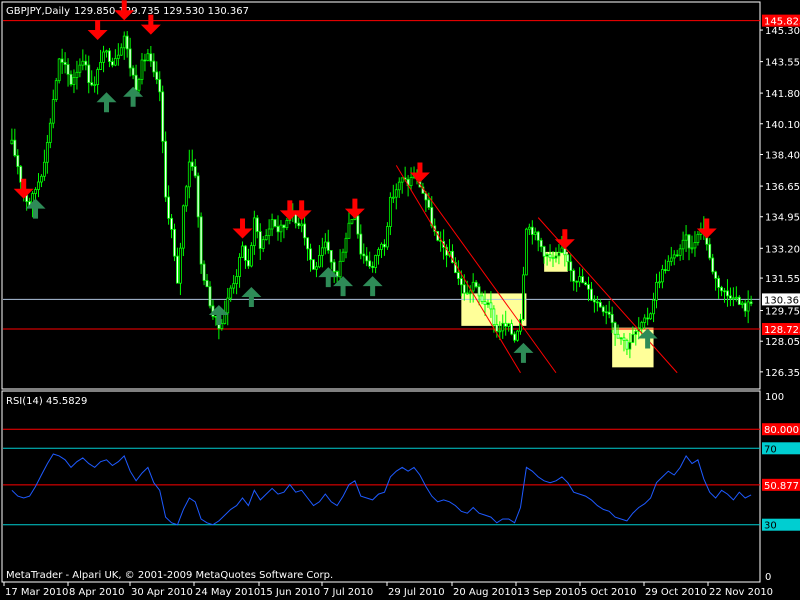 The width and height of the screenshot is (800, 600). I want to click on time-axis-tick-label: 24 May 2010, so click(227, 592).